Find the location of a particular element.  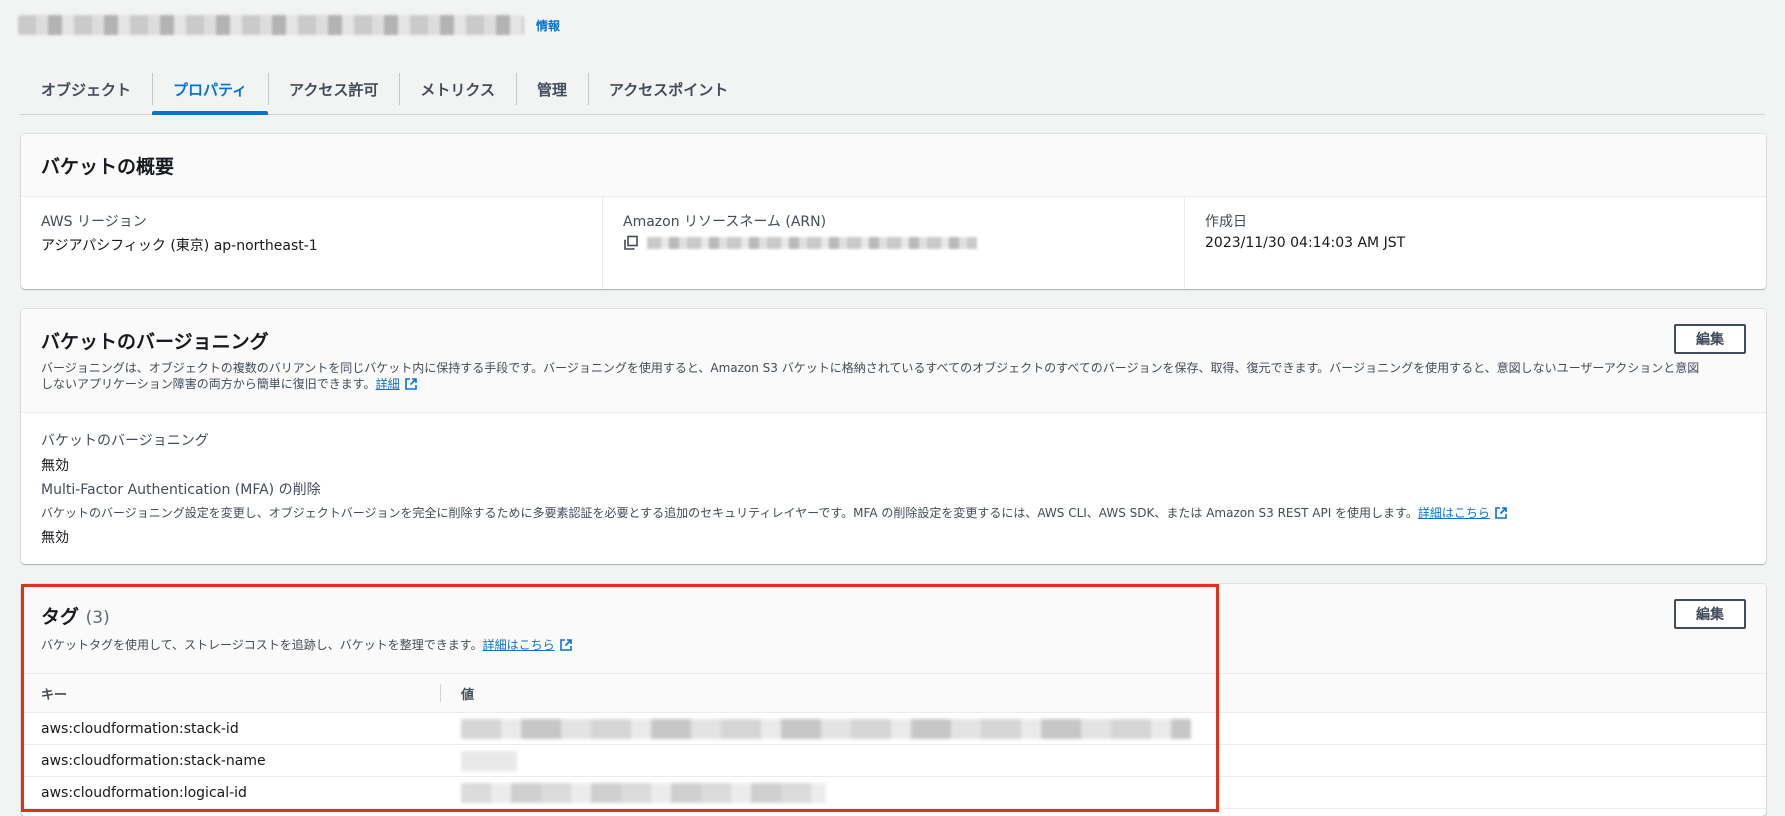

table-row: aws:cloudformation:stack-id is located at coordinates (893, 728).